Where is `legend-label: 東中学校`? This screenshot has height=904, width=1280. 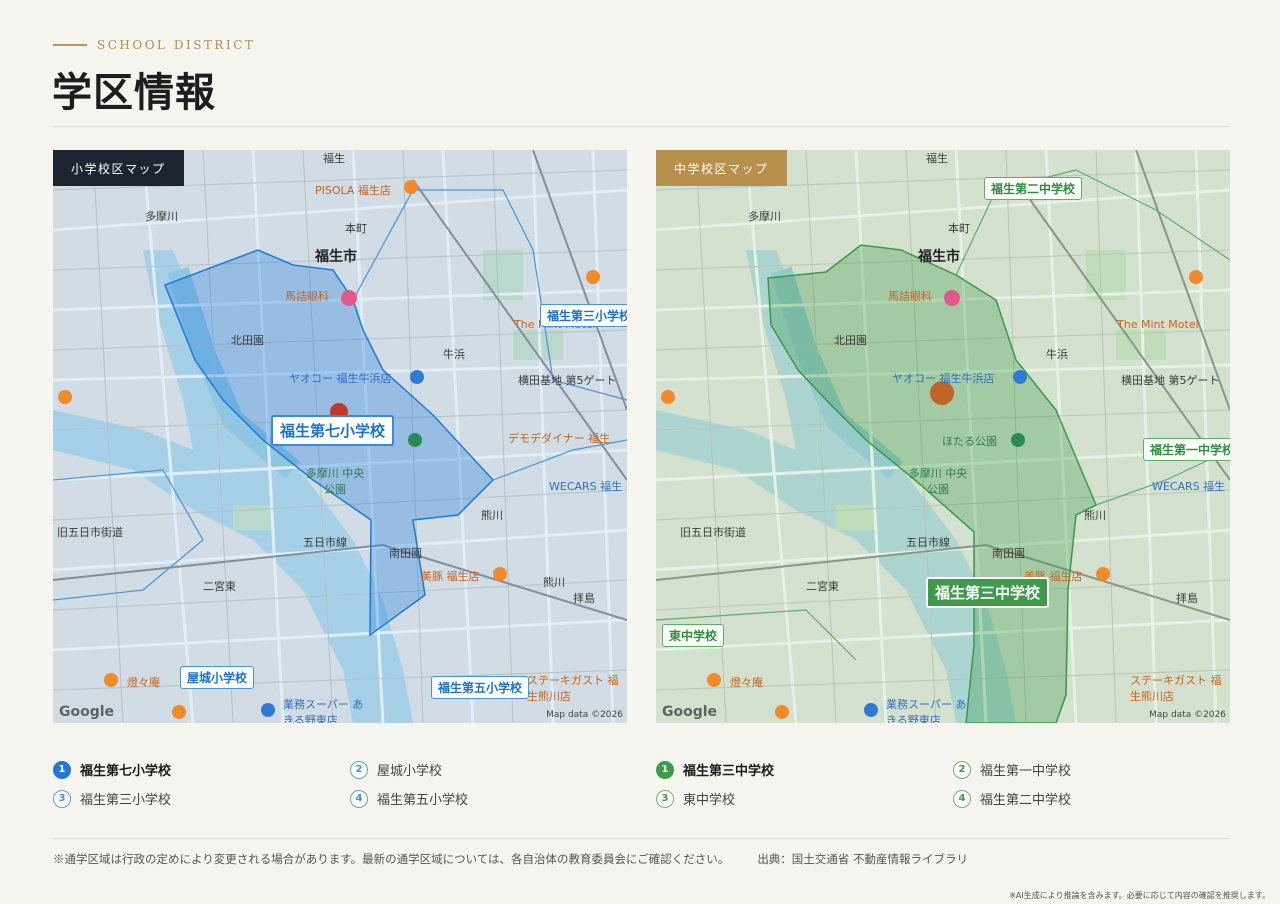
legend-label: 東中学校 is located at coordinates (709, 800).